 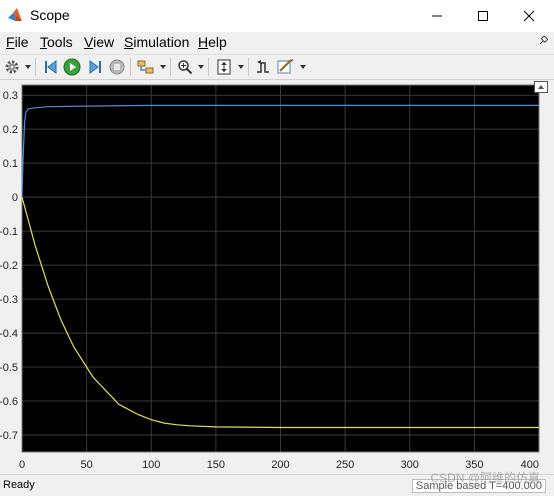 What do you see at coordinates (345, 465) in the screenshot?
I see `x-tick-label: 250` at bounding box center [345, 465].